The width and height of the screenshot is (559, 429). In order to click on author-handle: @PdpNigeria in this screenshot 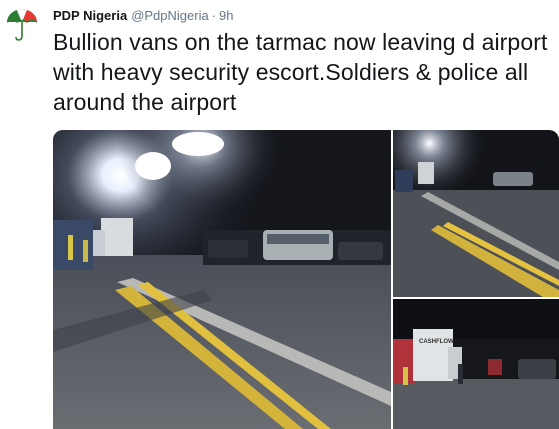, I will do `click(170, 15)`.